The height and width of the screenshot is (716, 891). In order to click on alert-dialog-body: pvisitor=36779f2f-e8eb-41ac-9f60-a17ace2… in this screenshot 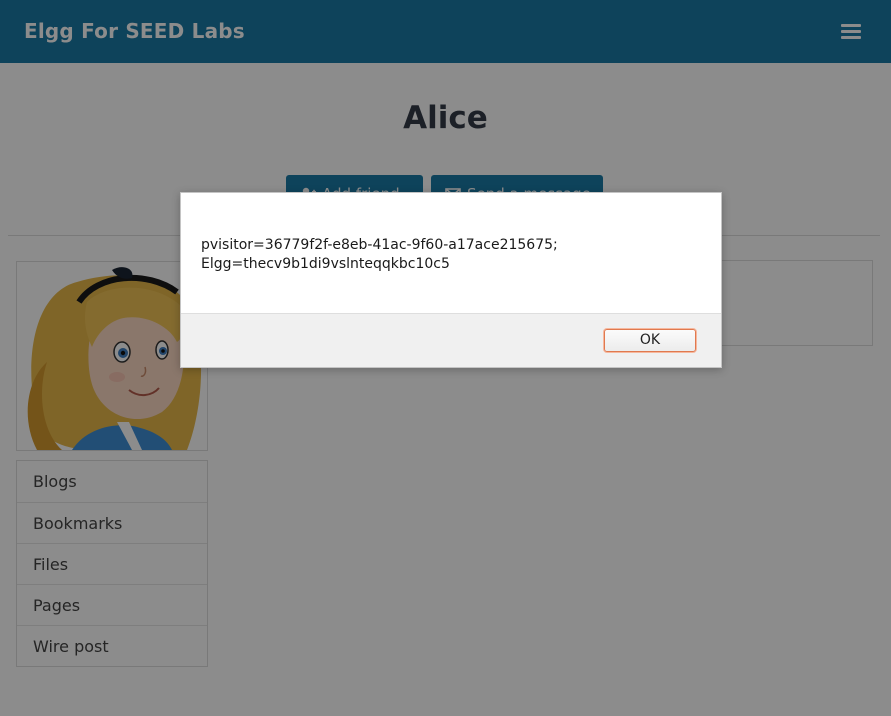, I will do `click(451, 253)`.